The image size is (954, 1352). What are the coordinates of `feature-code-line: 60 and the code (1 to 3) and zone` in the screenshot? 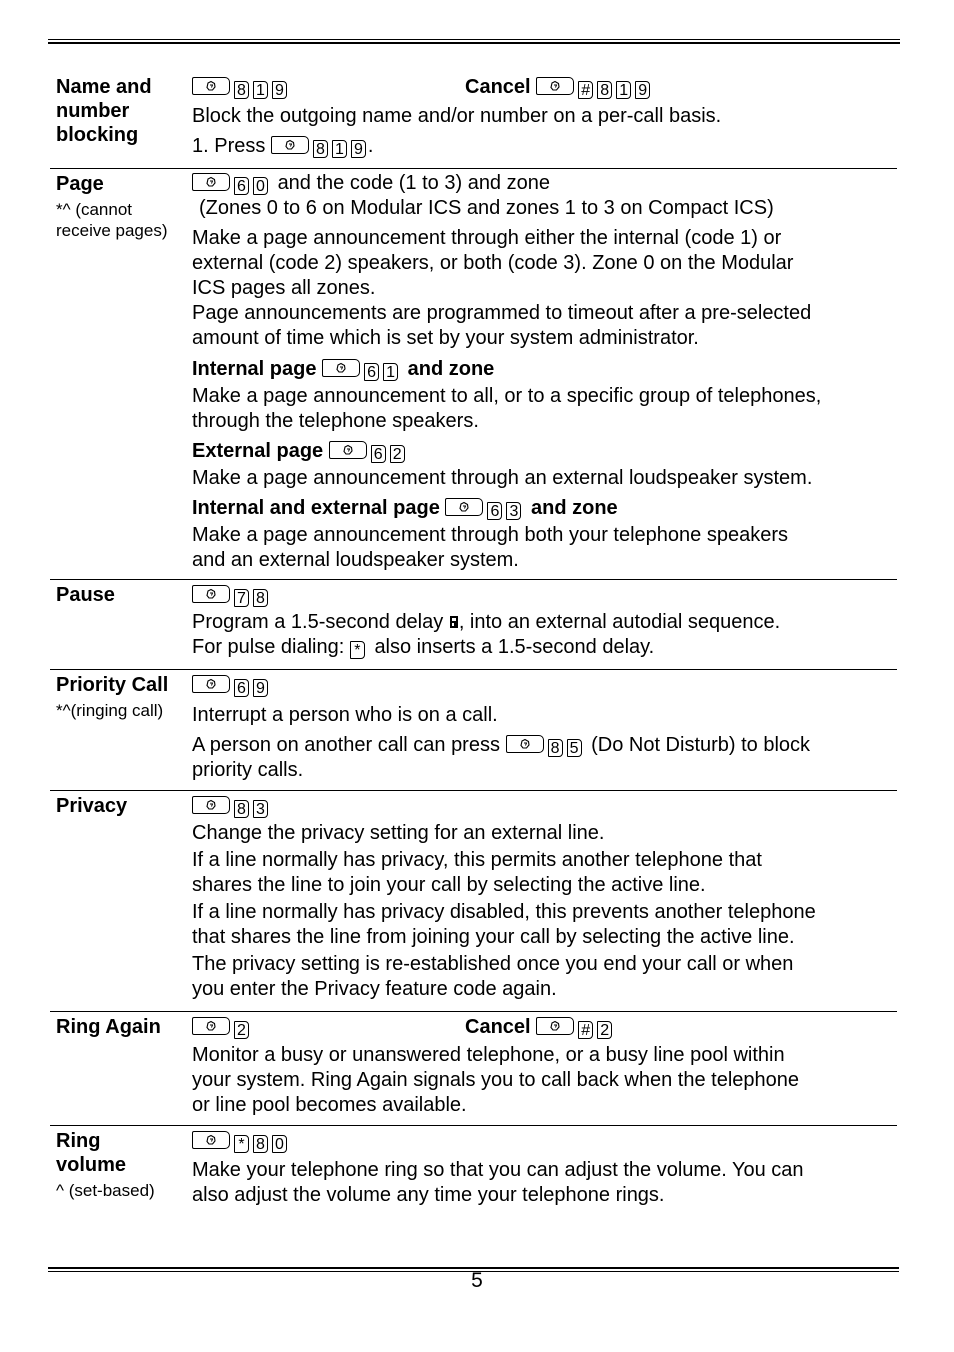 It's located at (544, 183).